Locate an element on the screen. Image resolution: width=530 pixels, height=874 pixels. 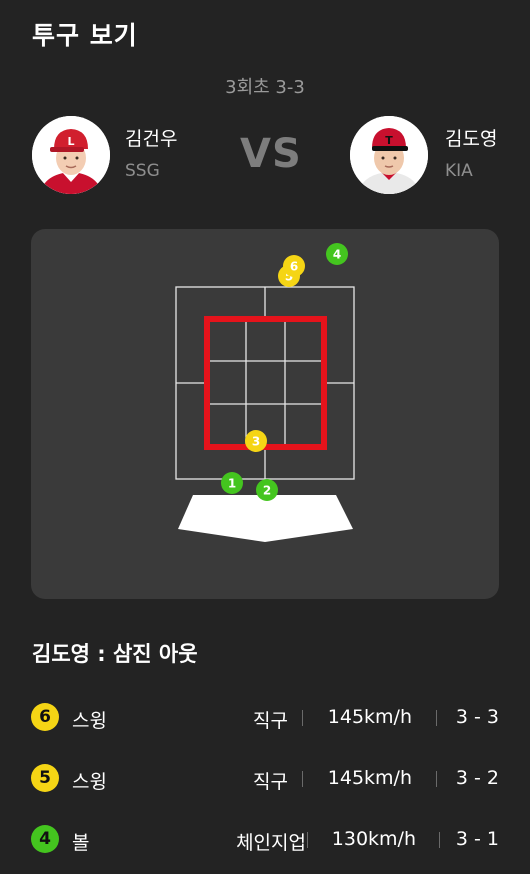
zone-inner-fill is located at coordinates (265, 383).